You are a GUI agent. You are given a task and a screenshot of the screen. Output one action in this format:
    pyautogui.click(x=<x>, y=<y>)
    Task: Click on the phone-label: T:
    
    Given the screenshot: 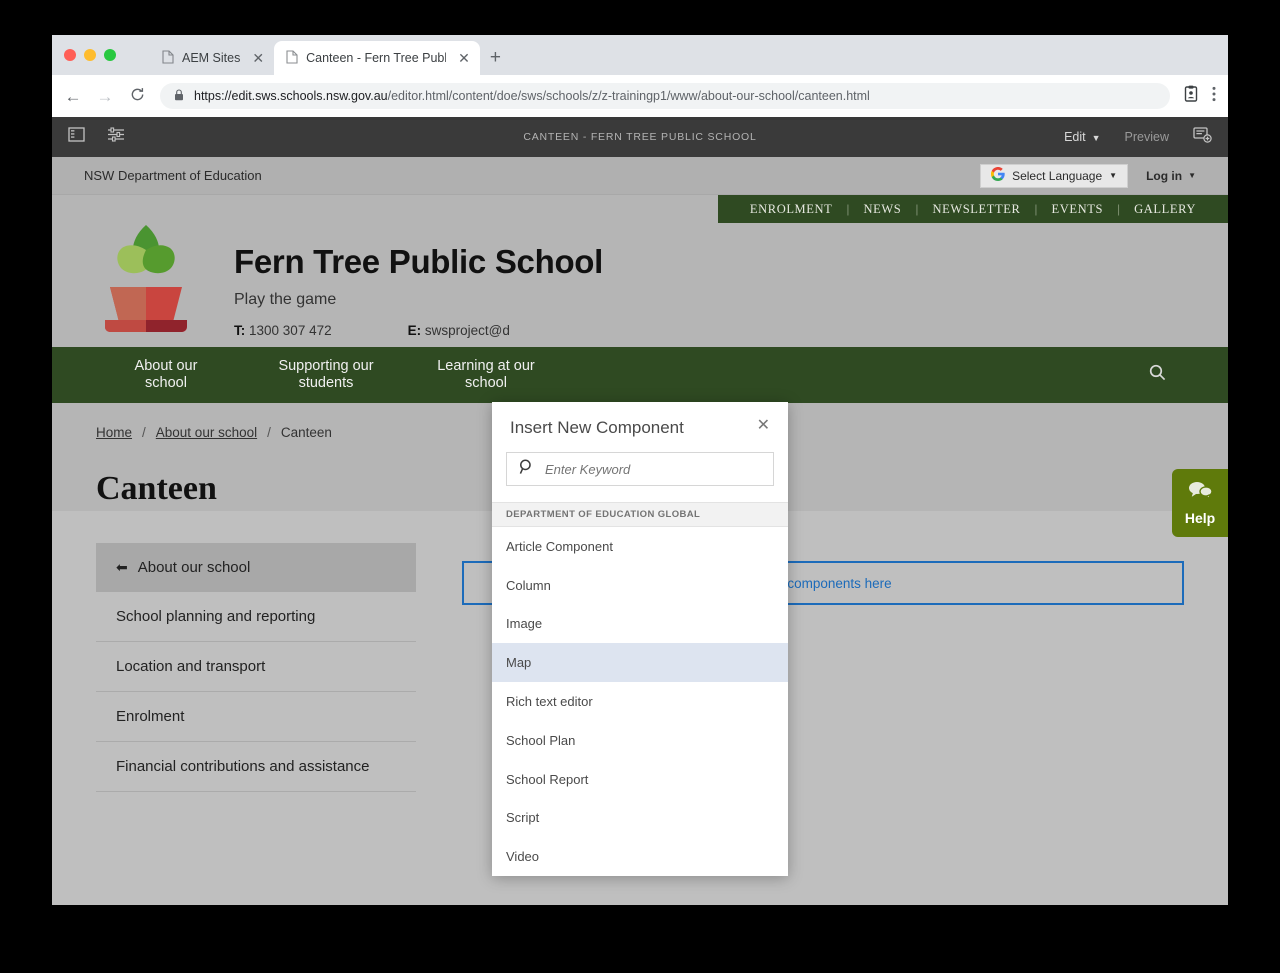 What is the action you would take?
    pyautogui.click(x=240, y=330)
    